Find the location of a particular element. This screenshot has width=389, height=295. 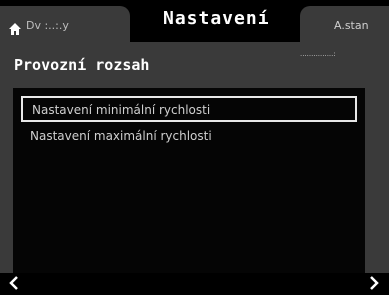

tab-settings: Nastavení is located at coordinates (216, 18).